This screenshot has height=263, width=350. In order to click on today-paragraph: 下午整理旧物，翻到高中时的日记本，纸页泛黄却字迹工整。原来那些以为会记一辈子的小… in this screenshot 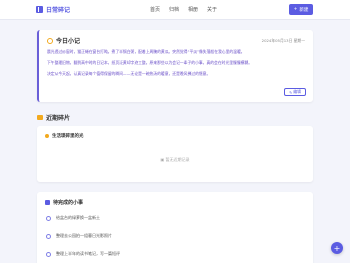, I will do `click(150, 62)`.